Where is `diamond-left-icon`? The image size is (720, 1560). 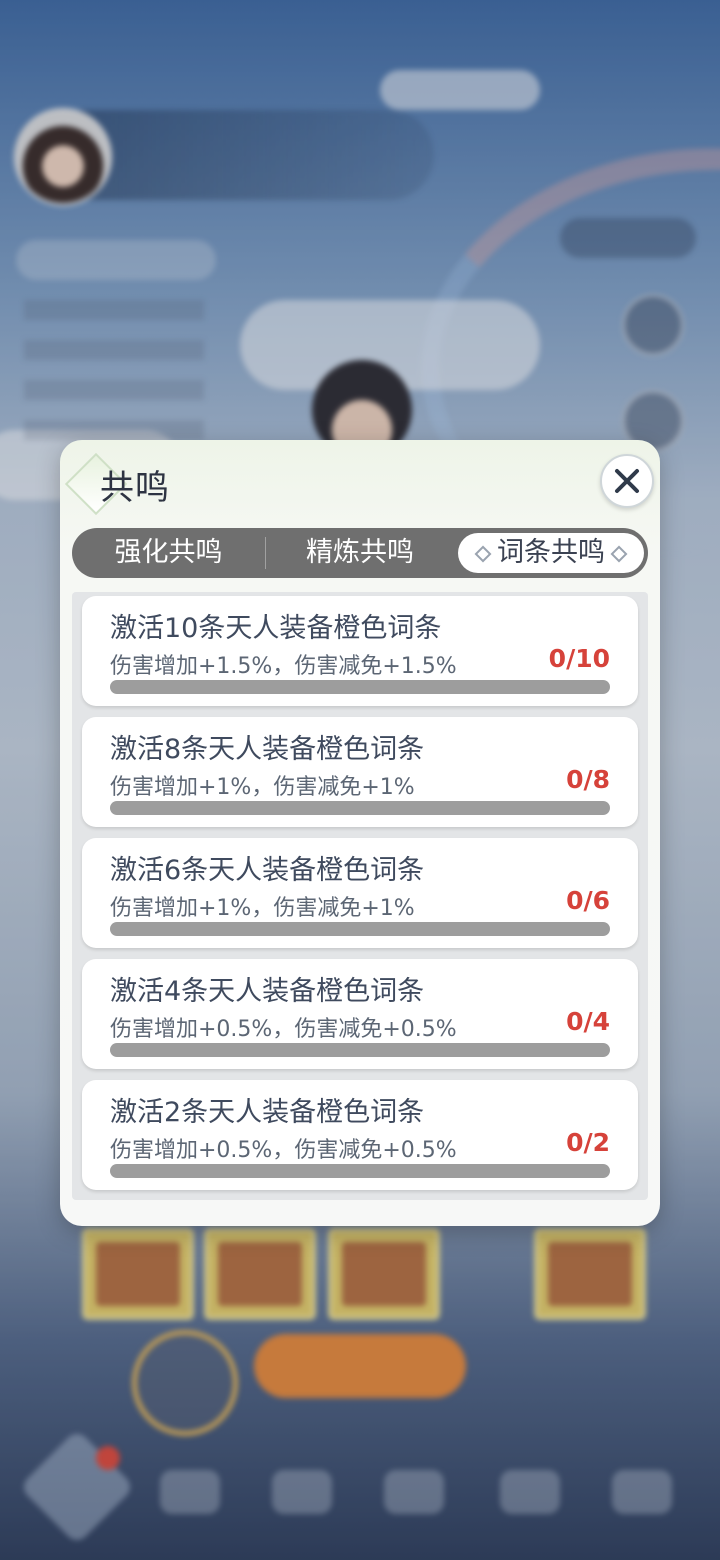 diamond-left-icon is located at coordinates (483, 553).